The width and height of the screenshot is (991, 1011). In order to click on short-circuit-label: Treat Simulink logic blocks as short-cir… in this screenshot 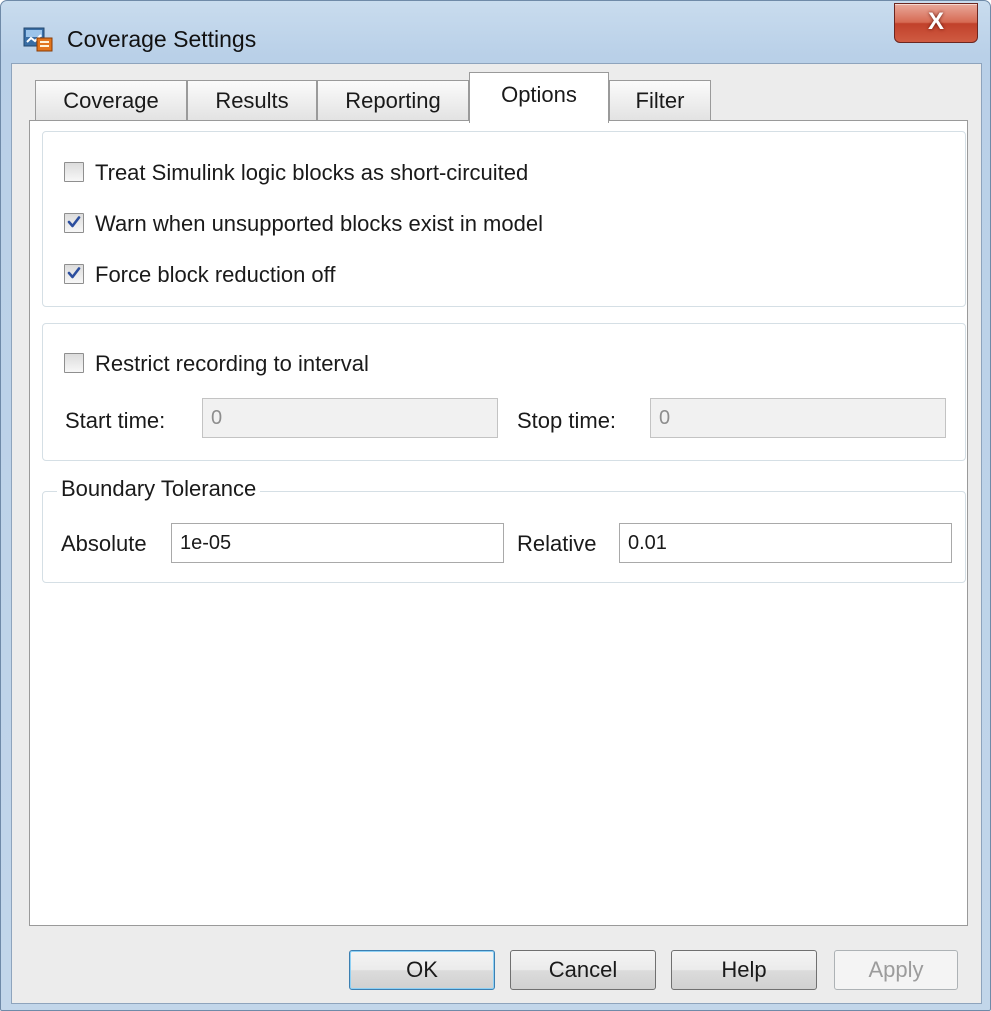, I will do `click(312, 172)`.